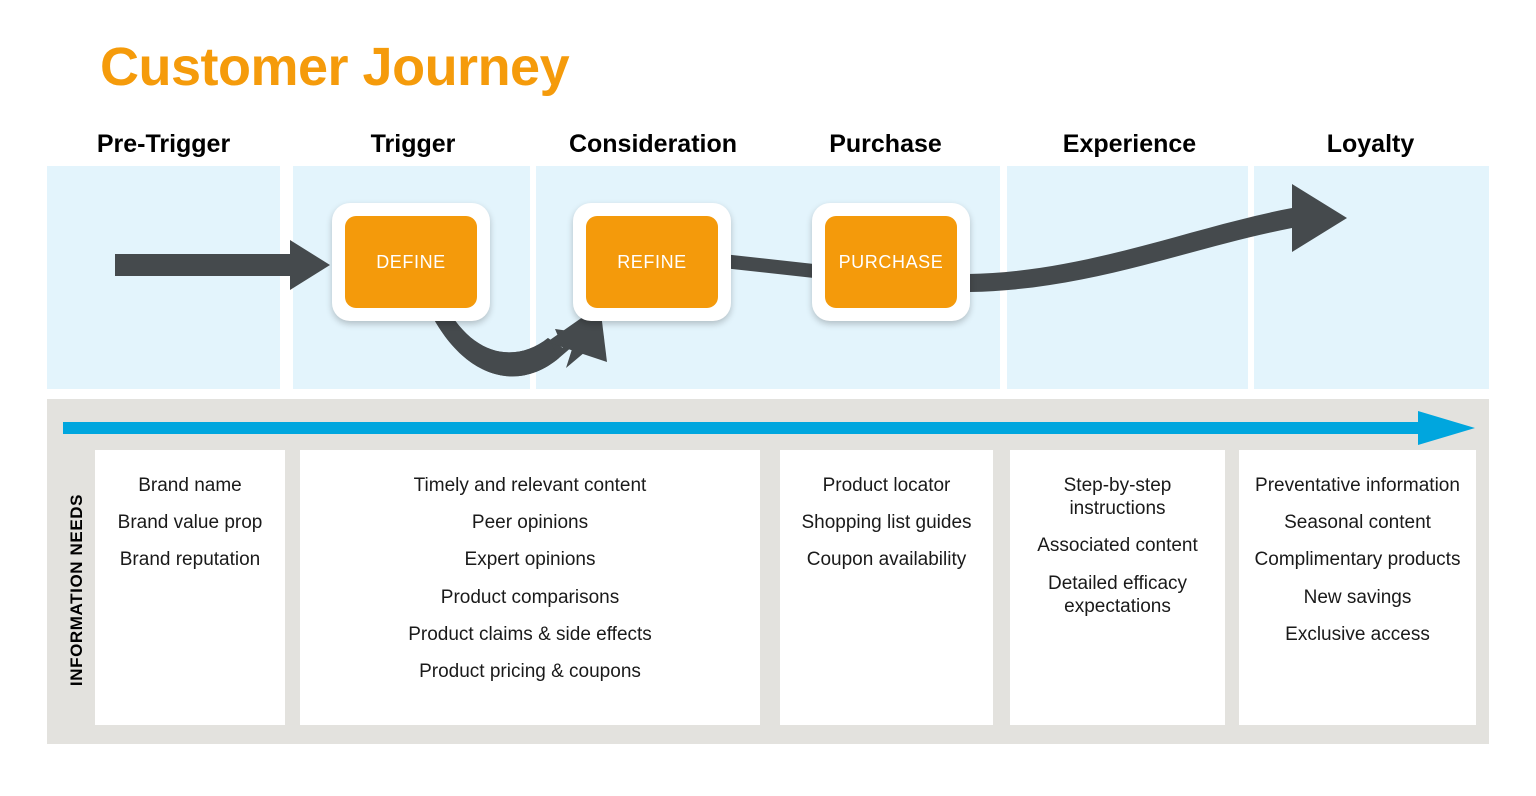 This screenshot has height=796, width=1536. I want to click on milestone-refine-body: REFINE, so click(652, 262).